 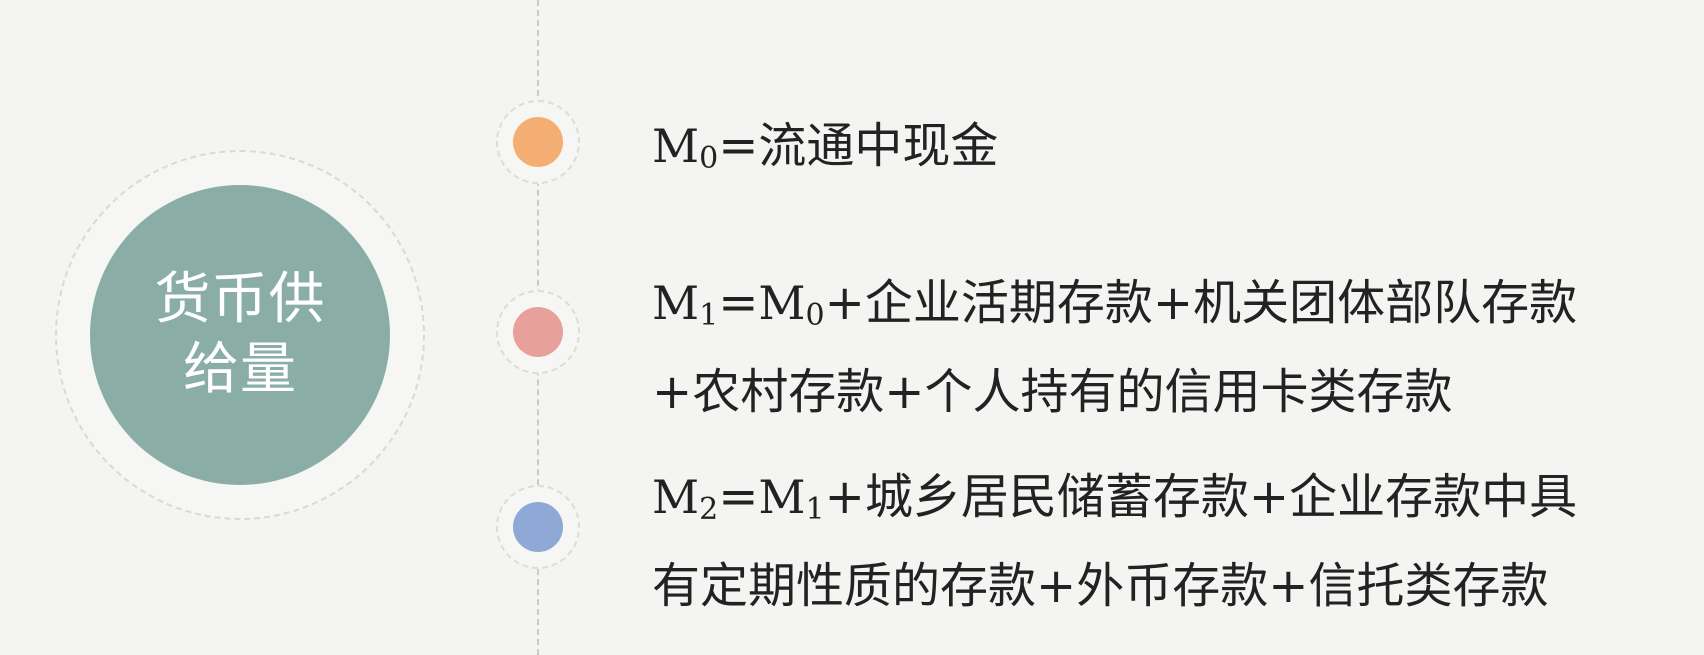 I want to click on m2-dot-icon, so click(x=538, y=527).